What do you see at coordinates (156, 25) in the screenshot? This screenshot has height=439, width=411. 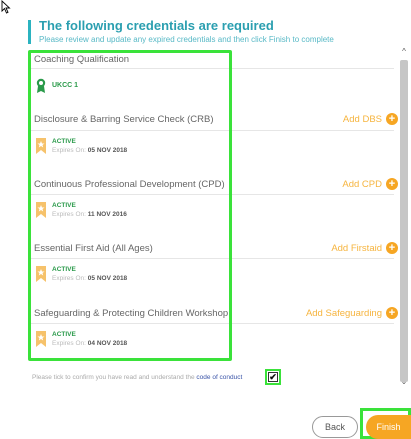 I see `page-title: The following credentials are required` at bounding box center [156, 25].